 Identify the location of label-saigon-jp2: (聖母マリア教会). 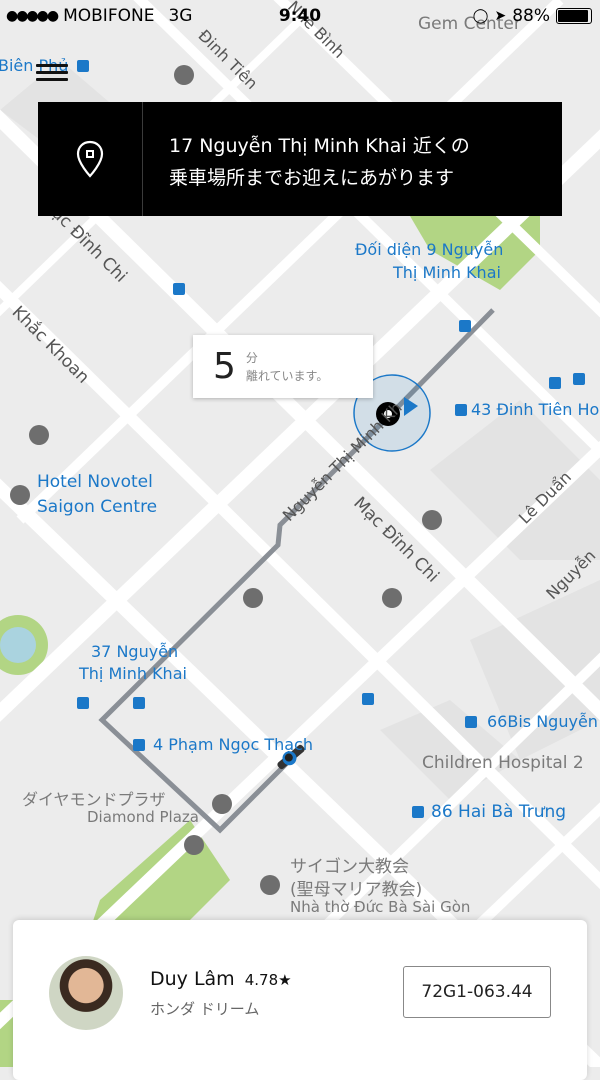
(356, 890).